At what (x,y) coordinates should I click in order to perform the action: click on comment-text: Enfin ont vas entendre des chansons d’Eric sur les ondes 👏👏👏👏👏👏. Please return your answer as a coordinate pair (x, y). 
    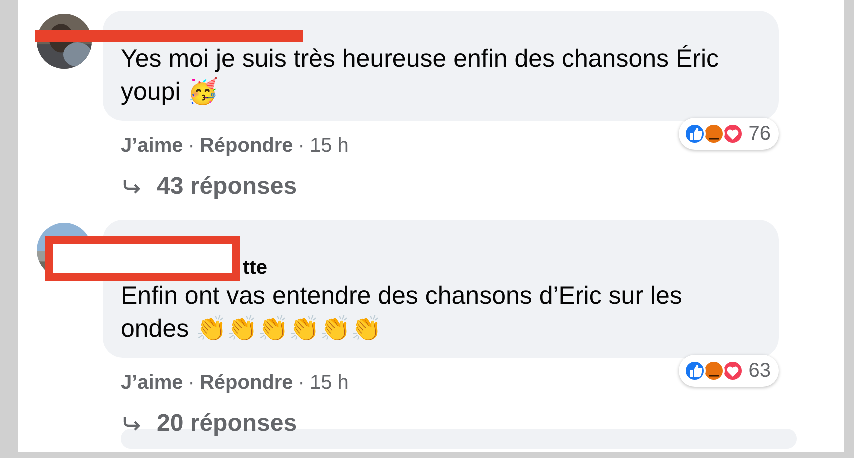
    Looking at the image, I should click on (402, 313).